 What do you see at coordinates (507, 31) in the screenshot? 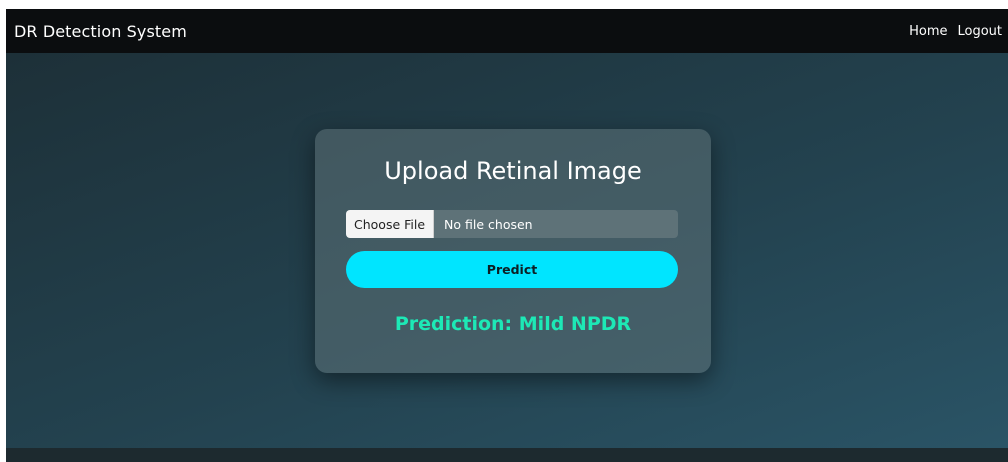
I see `navbar: DR Detection System Home Logout` at bounding box center [507, 31].